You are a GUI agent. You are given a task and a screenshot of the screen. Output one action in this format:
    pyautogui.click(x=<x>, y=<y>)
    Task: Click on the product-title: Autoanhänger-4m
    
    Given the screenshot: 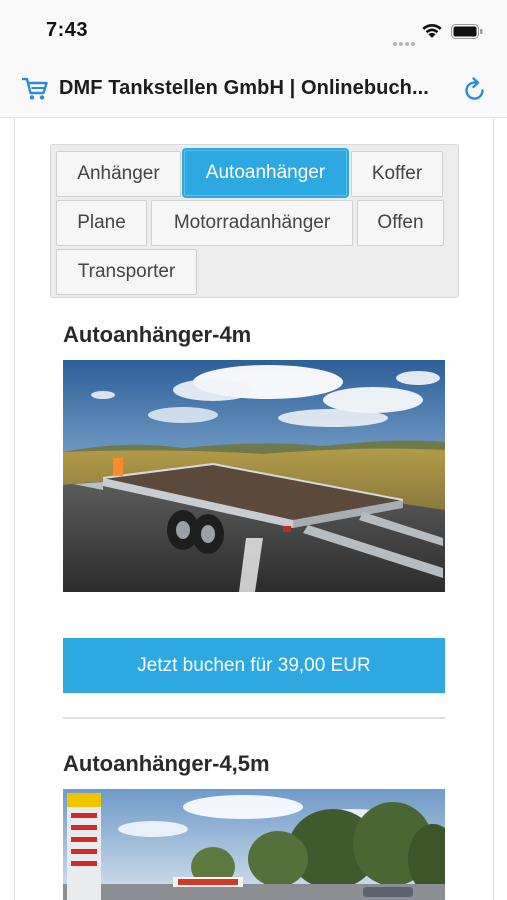 What is the action you would take?
    pyautogui.click(x=157, y=334)
    